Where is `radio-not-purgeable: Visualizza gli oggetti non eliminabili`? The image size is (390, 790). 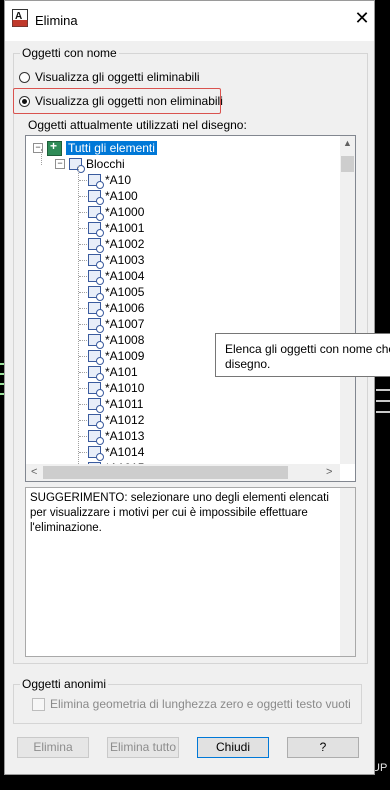 radio-not-purgeable: Visualizza gli oggetti non eliminabili is located at coordinates (121, 101).